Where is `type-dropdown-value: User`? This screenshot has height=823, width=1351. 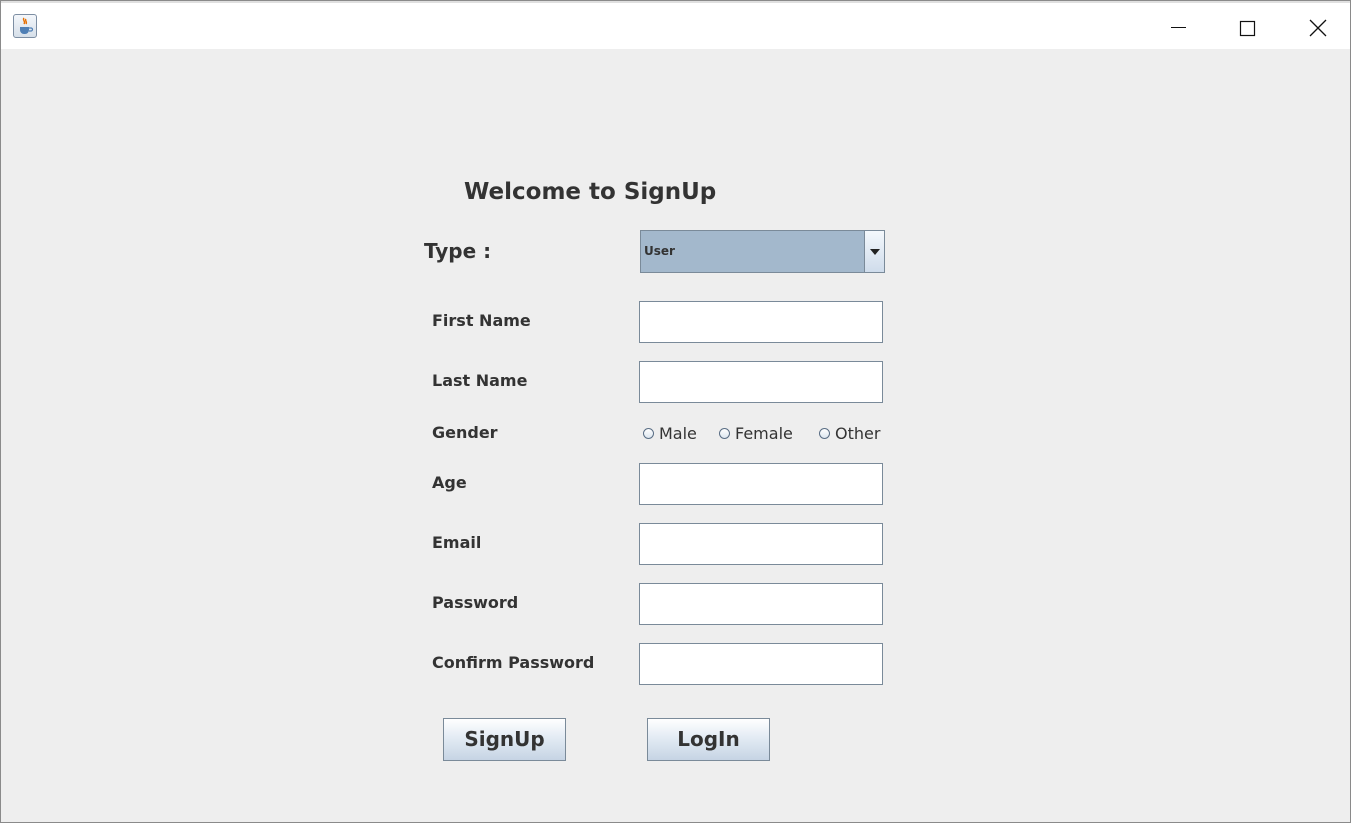
type-dropdown-value: User is located at coordinates (659, 251).